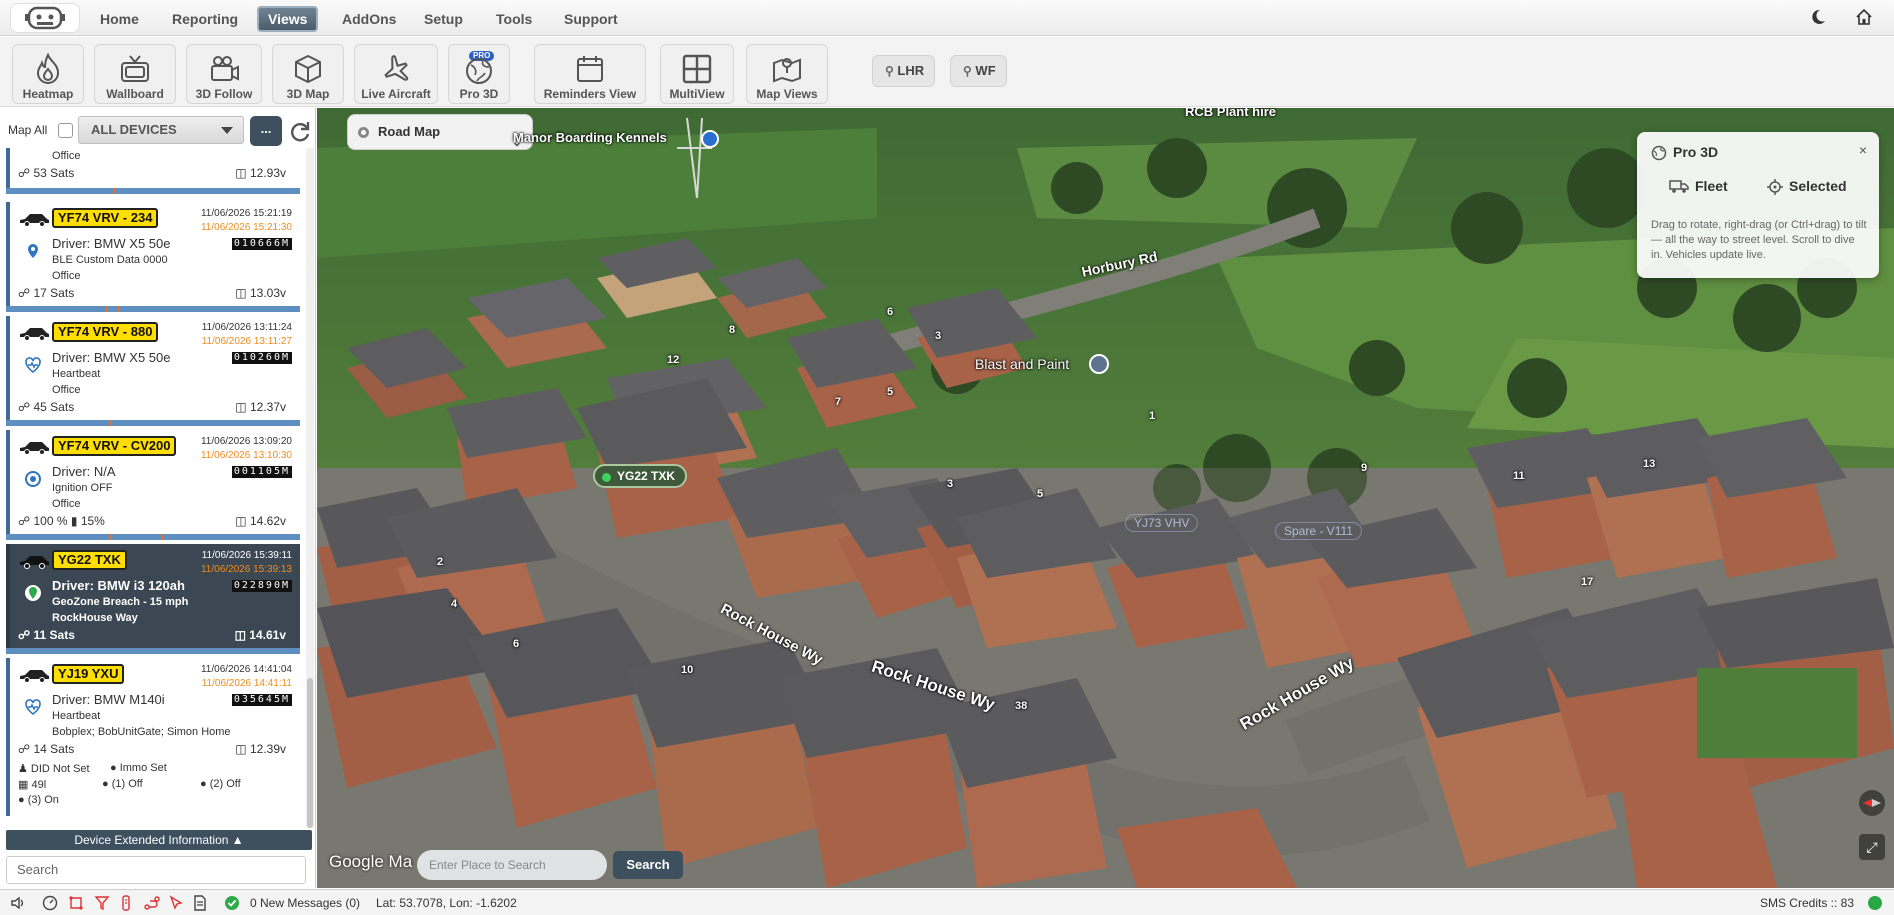 Image resolution: width=1894 pixels, height=915 pixels. What do you see at coordinates (102, 903) in the screenshot?
I see `filter-icon` at bounding box center [102, 903].